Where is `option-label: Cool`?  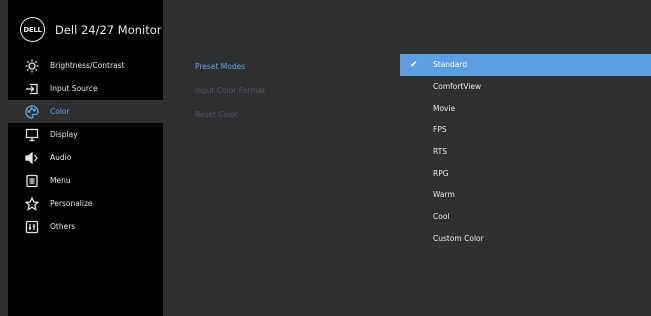 option-label: Cool is located at coordinates (441, 217).